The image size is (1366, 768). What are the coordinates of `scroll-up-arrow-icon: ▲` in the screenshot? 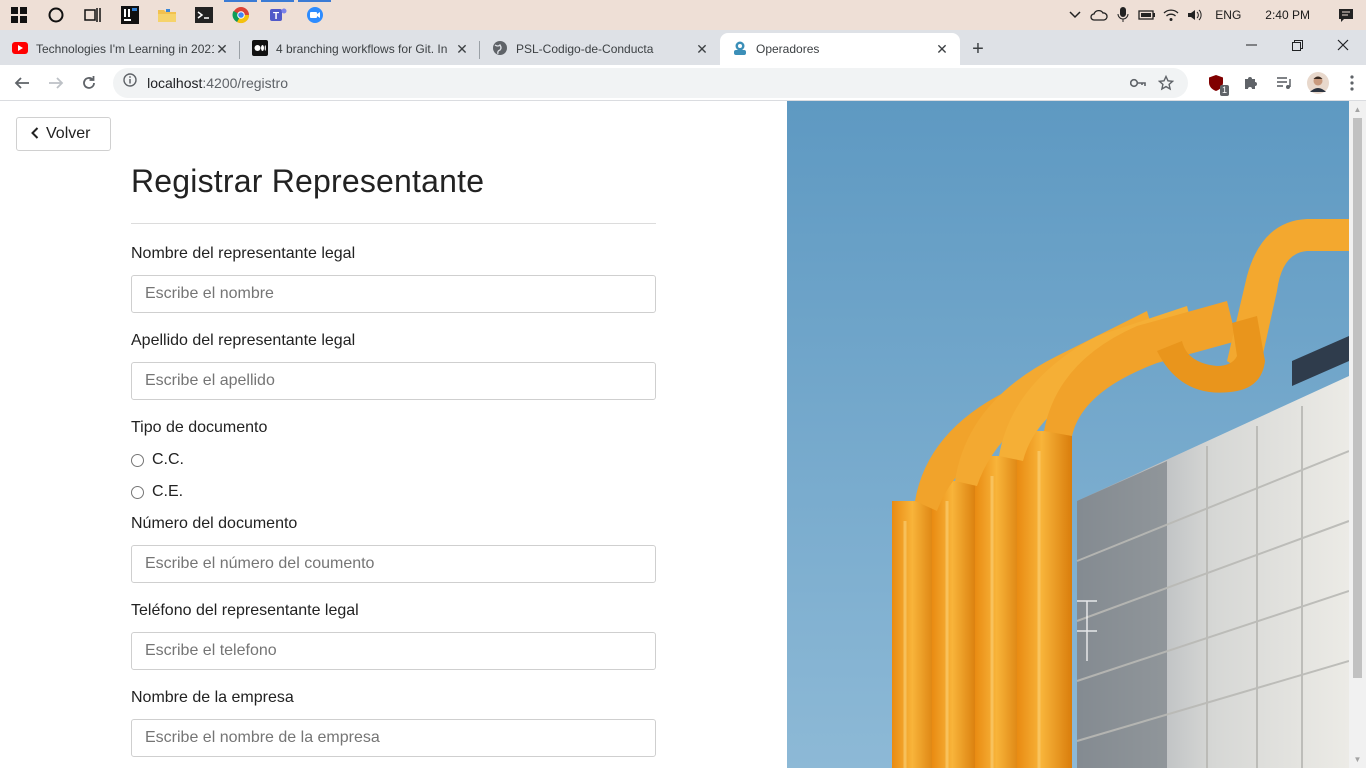 It's located at (1357, 109).